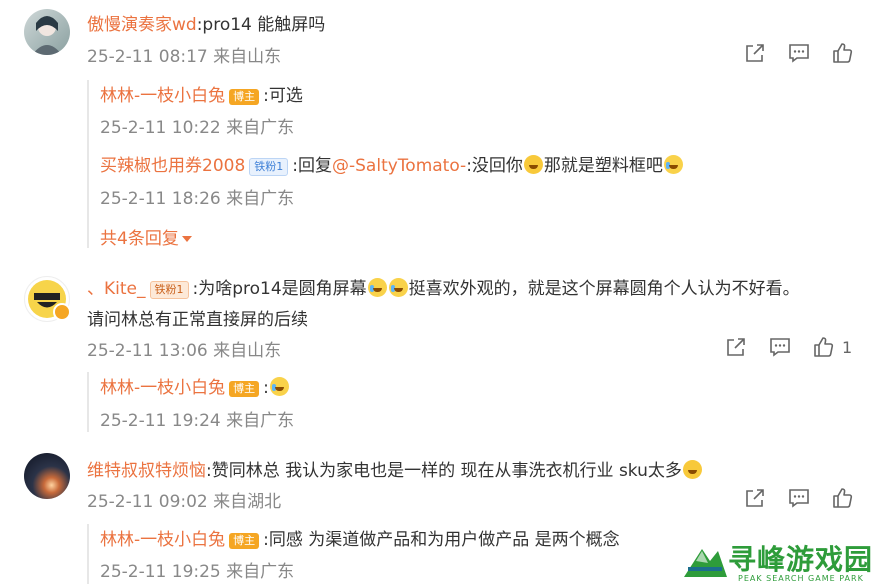  What do you see at coordinates (847, 347) in the screenshot?
I see `like-count: 1` at bounding box center [847, 347].